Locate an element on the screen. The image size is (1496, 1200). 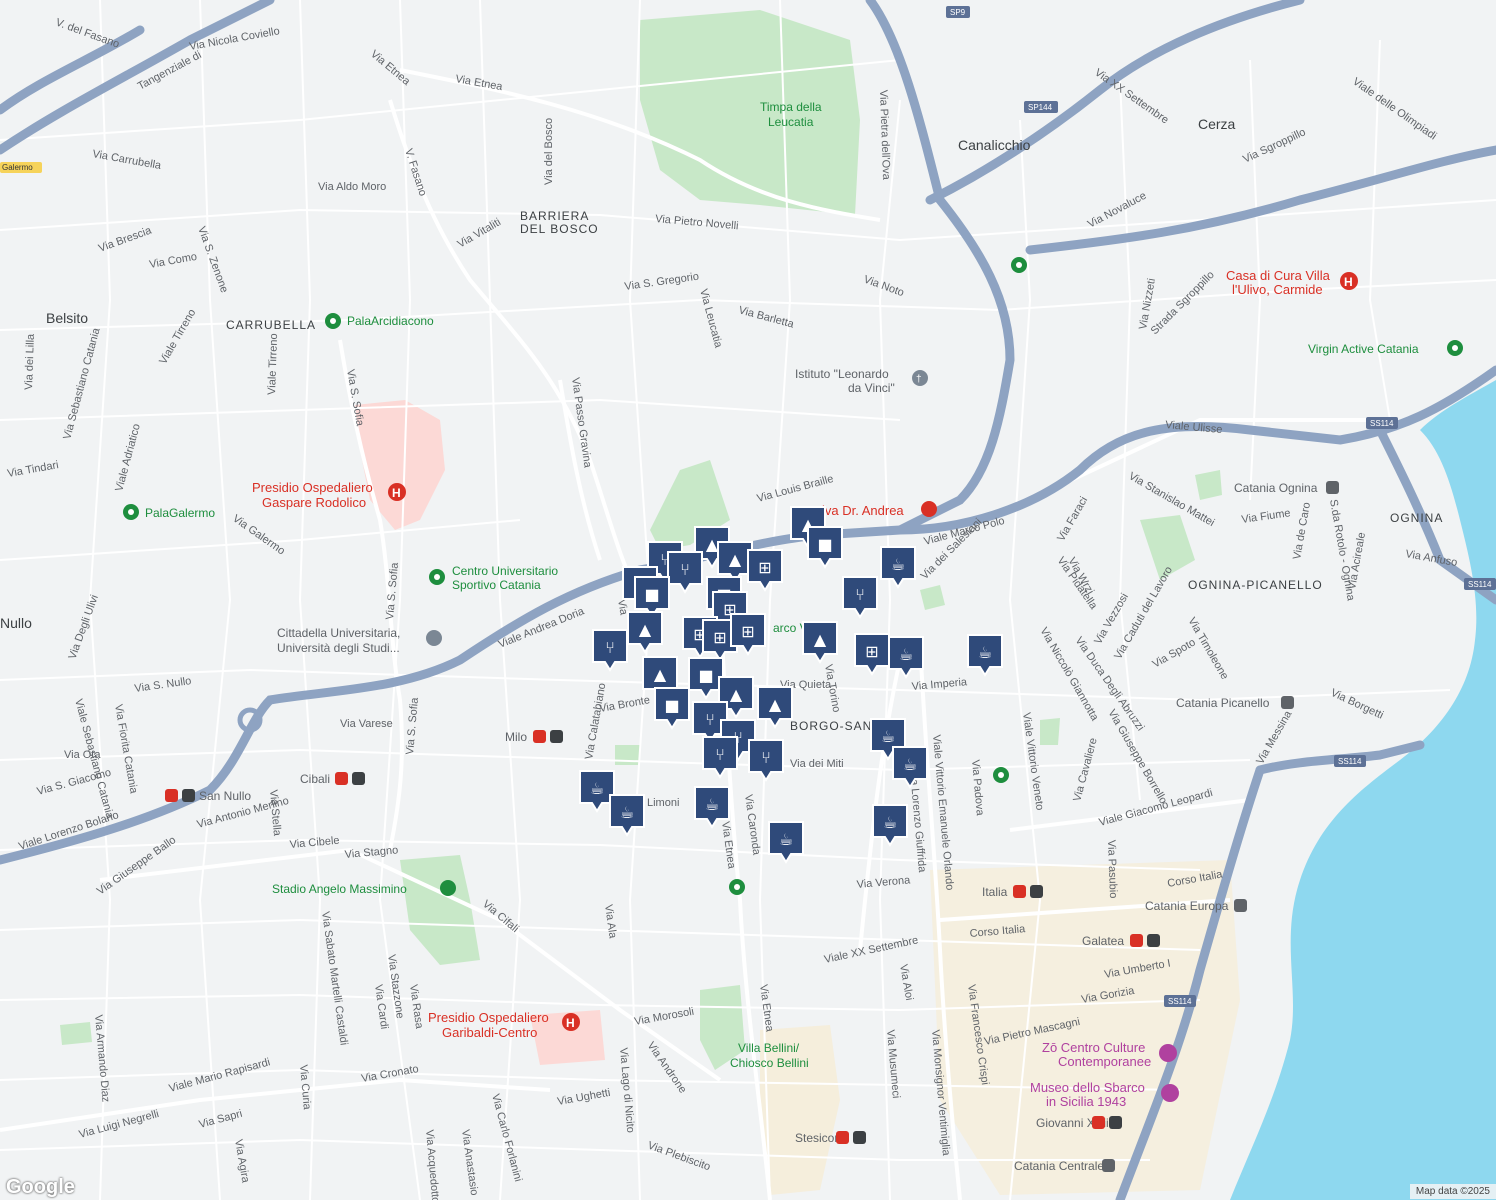
svg-text: iva Dr. Andrea is located at coordinates (863, 510).